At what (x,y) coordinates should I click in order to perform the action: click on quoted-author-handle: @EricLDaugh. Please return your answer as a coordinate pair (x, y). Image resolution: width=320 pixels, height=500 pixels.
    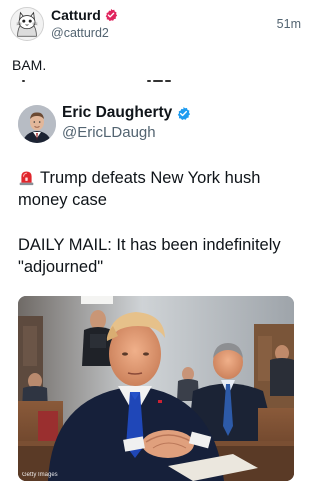
    Looking at the image, I should click on (109, 133).